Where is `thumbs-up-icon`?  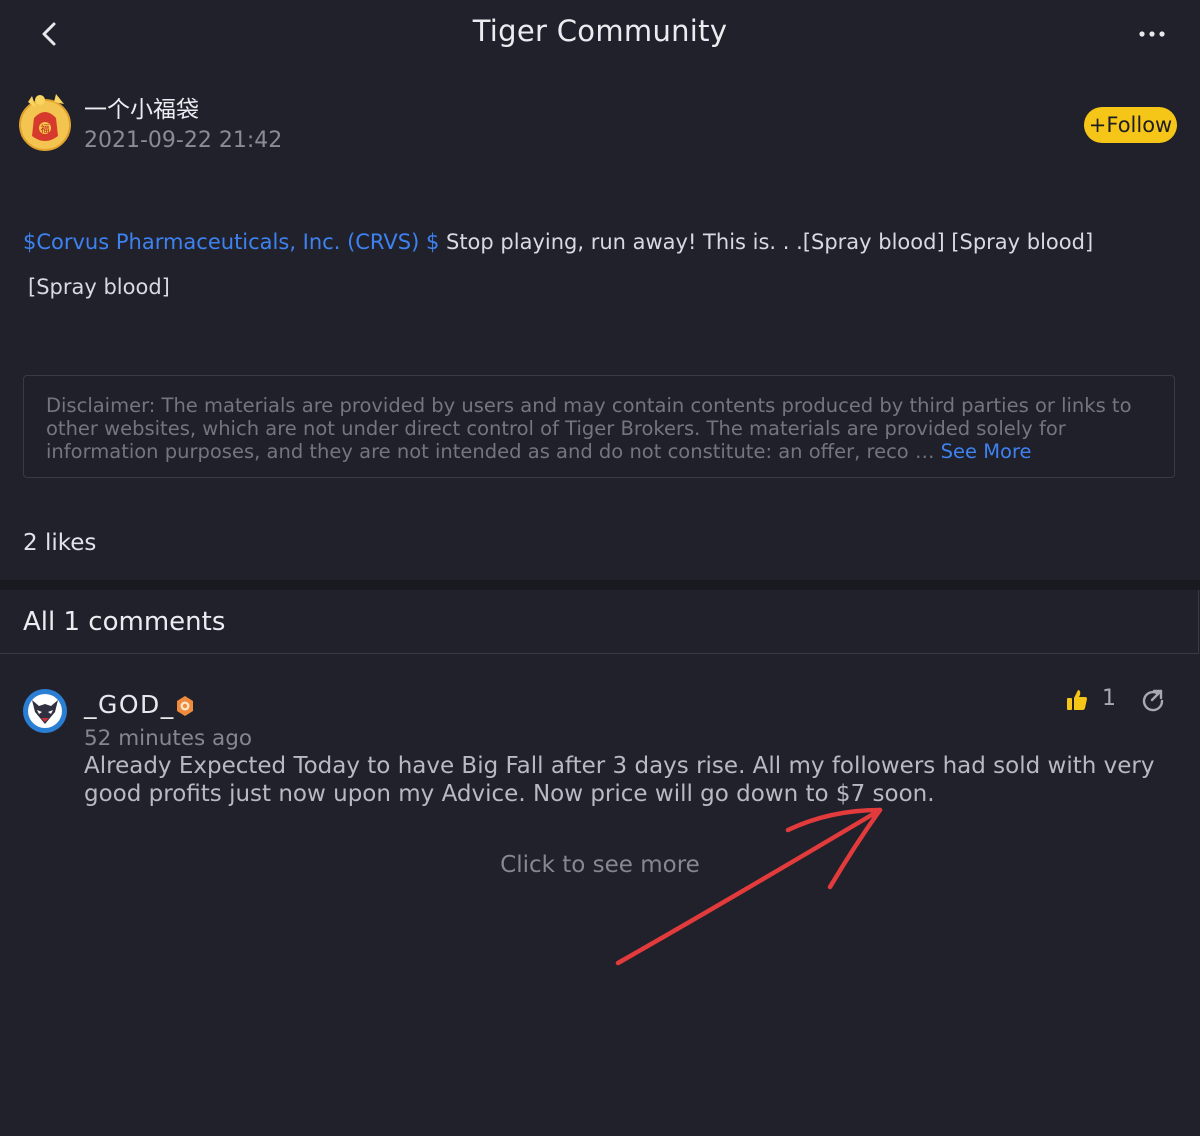
thumbs-up-icon is located at coordinates (1077, 700).